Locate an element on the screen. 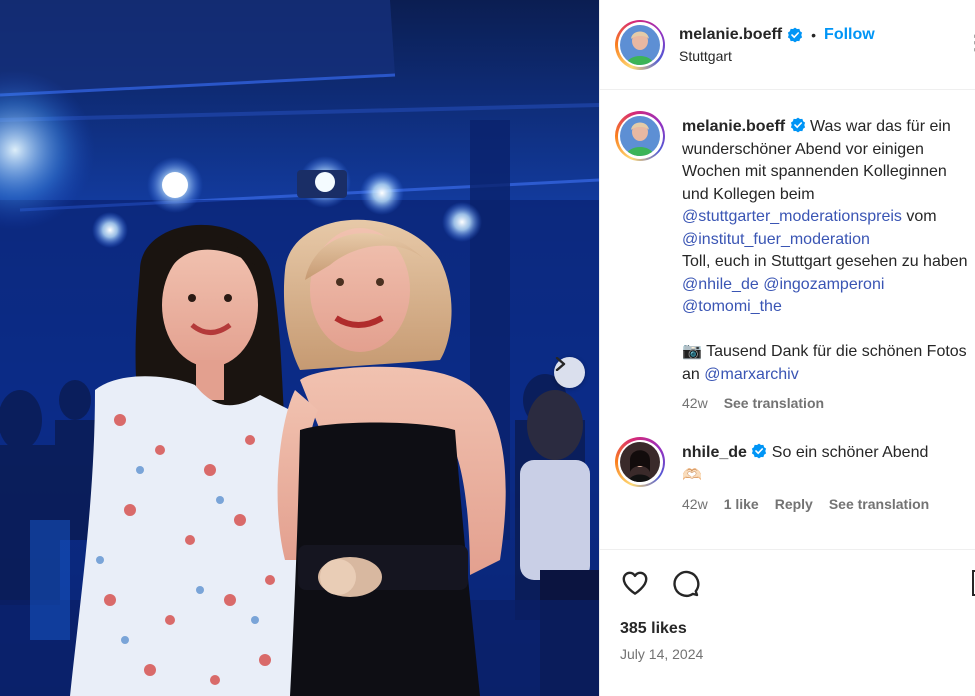  reply-button: Reply is located at coordinates (794, 504).